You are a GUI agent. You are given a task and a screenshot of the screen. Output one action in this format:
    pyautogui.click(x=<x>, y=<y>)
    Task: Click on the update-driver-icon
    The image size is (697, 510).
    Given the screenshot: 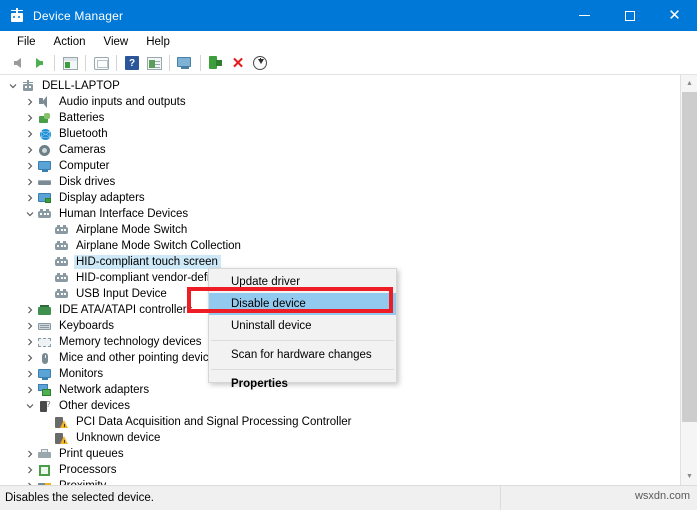 What is the action you would take?
    pyautogui.click(x=216, y=63)
    